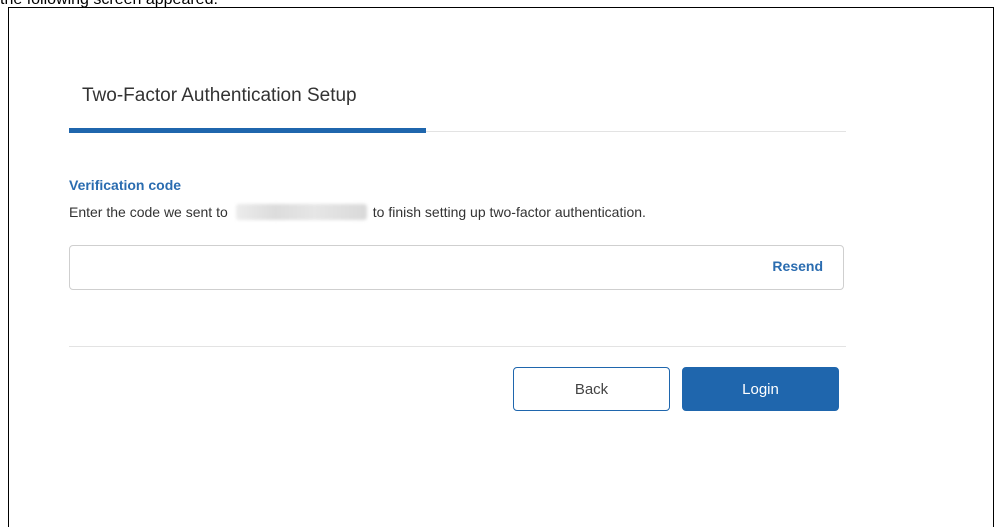 The image size is (995, 527). I want to click on login-button: Login, so click(760, 389).